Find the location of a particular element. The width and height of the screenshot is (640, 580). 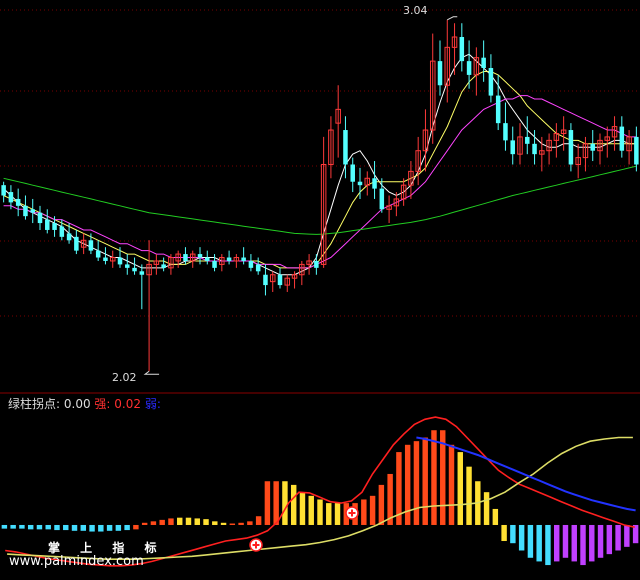

price-high-label: 3.04 is located at coordinates (415, 10).